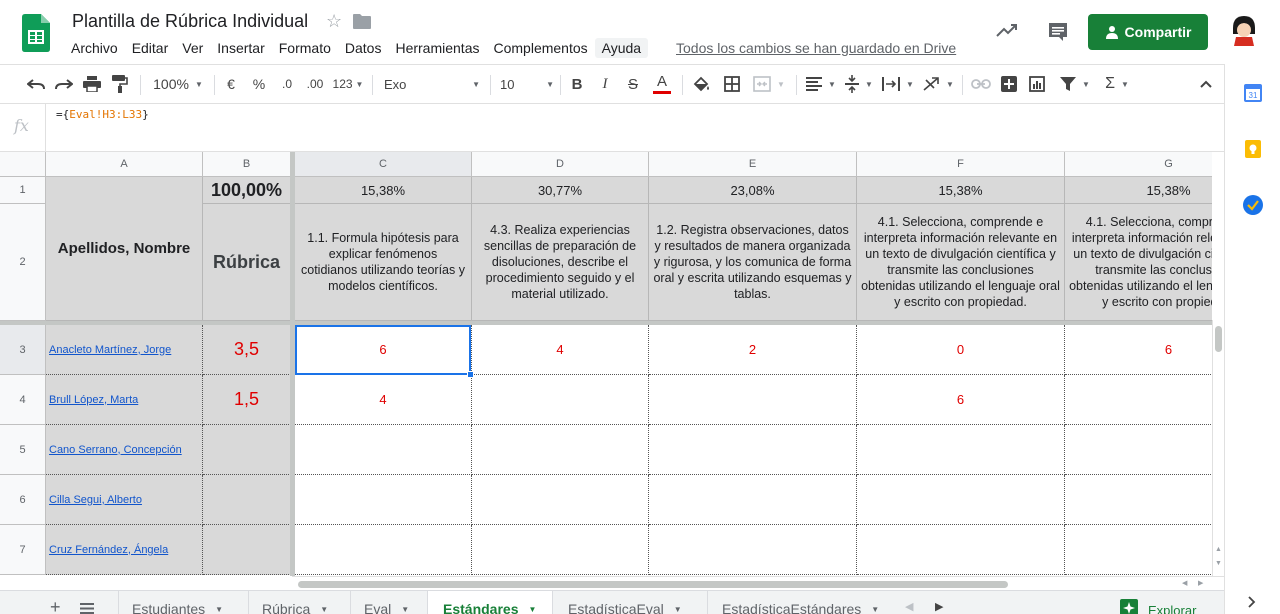 Image resolution: width=1280 pixels, height=614 pixels. What do you see at coordinates (178, 84) in the screenshot?
I see `zoom-select: 100% ▼` at bounding box center [178, 84].